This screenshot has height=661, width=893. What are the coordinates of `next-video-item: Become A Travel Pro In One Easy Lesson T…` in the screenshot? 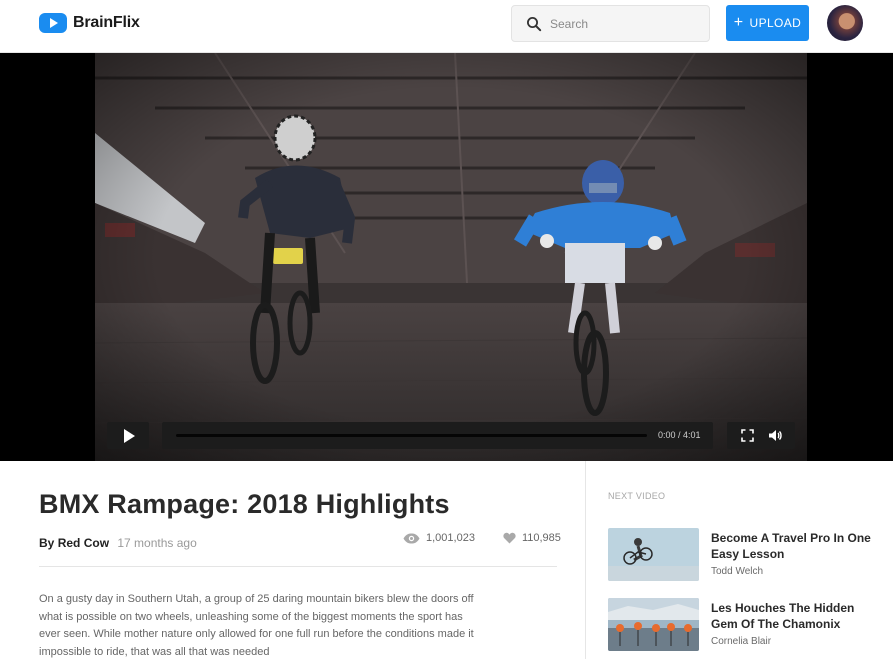 It's located at (745, 555).